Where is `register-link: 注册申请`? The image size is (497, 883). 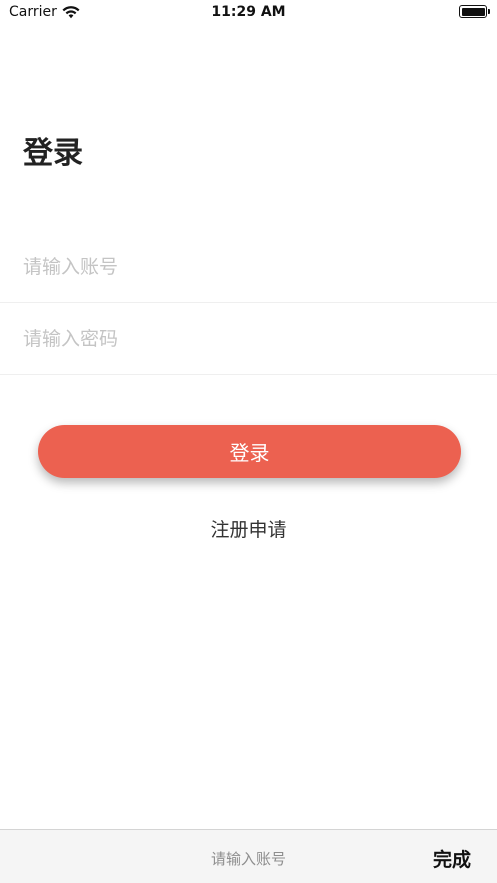 register-link: 注册申请 is located at coordinates (248, 528).